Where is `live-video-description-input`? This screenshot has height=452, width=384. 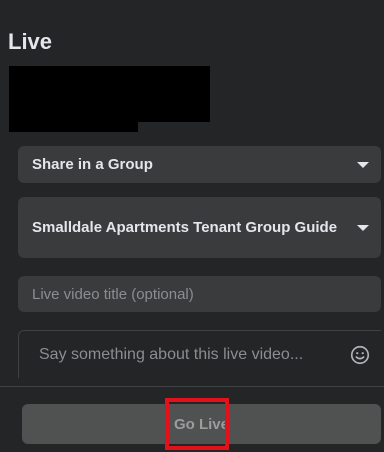 live-video-description-input is located at coordinates (190, 354).